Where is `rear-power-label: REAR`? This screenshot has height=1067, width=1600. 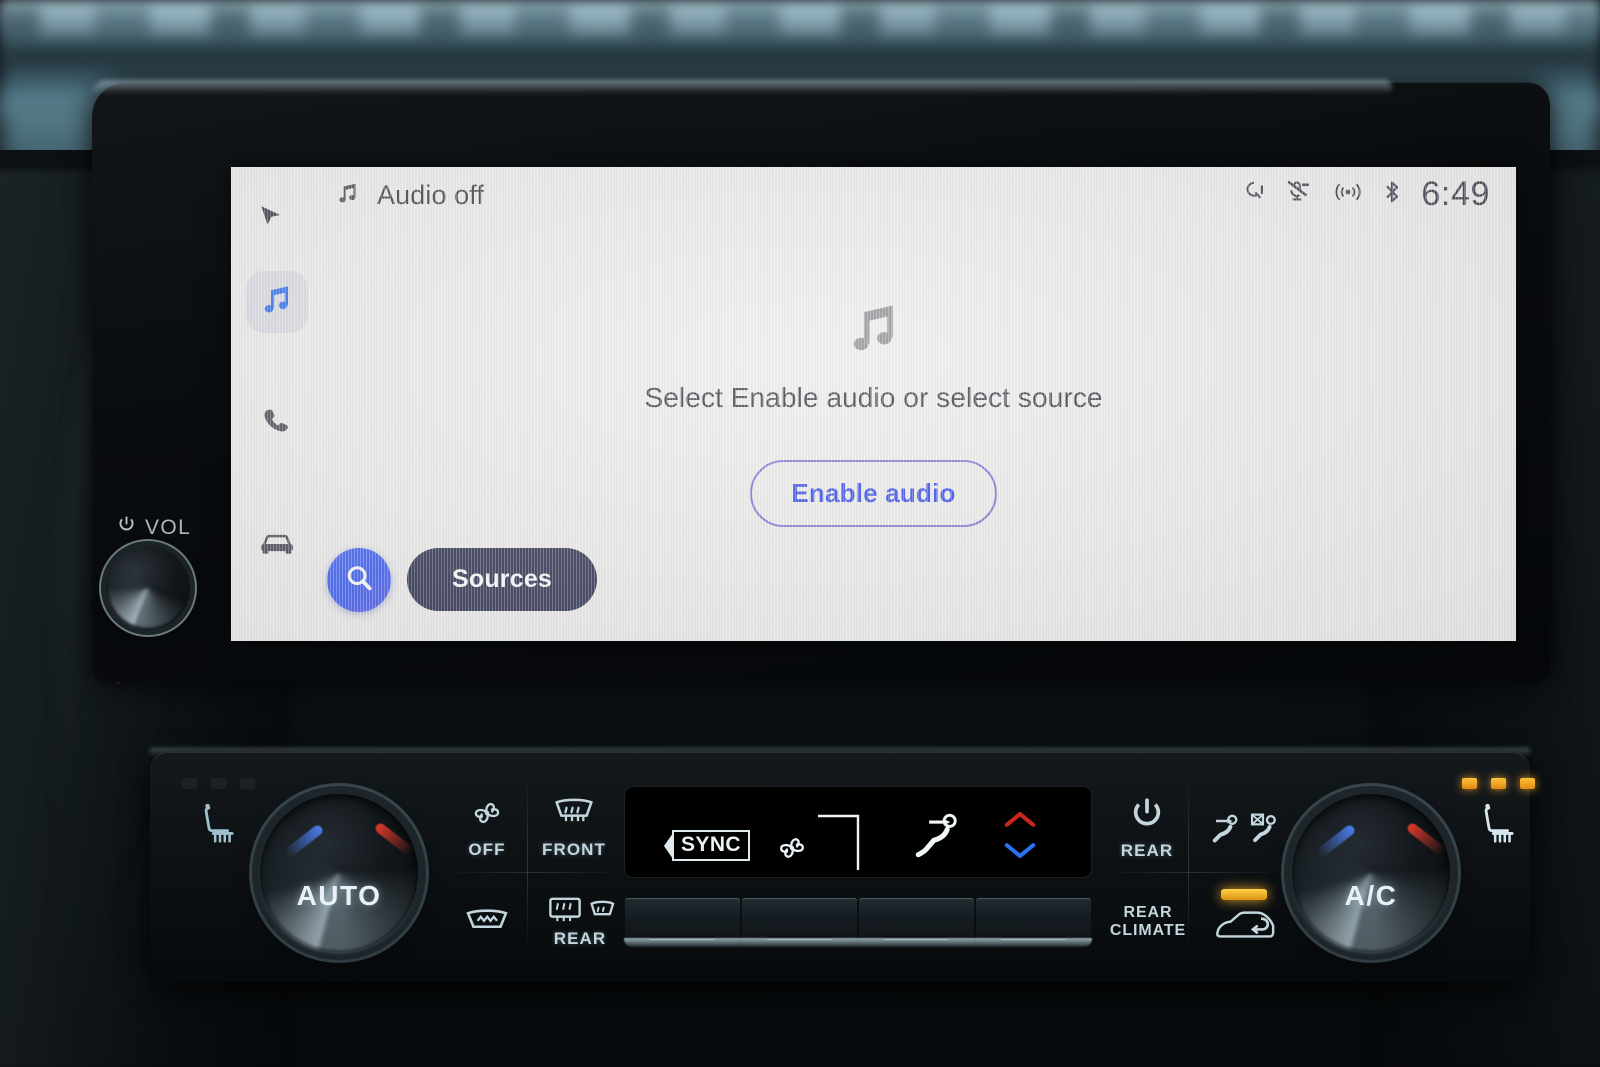 rear-power-label: REAR is located at coordinates (1147, 850).